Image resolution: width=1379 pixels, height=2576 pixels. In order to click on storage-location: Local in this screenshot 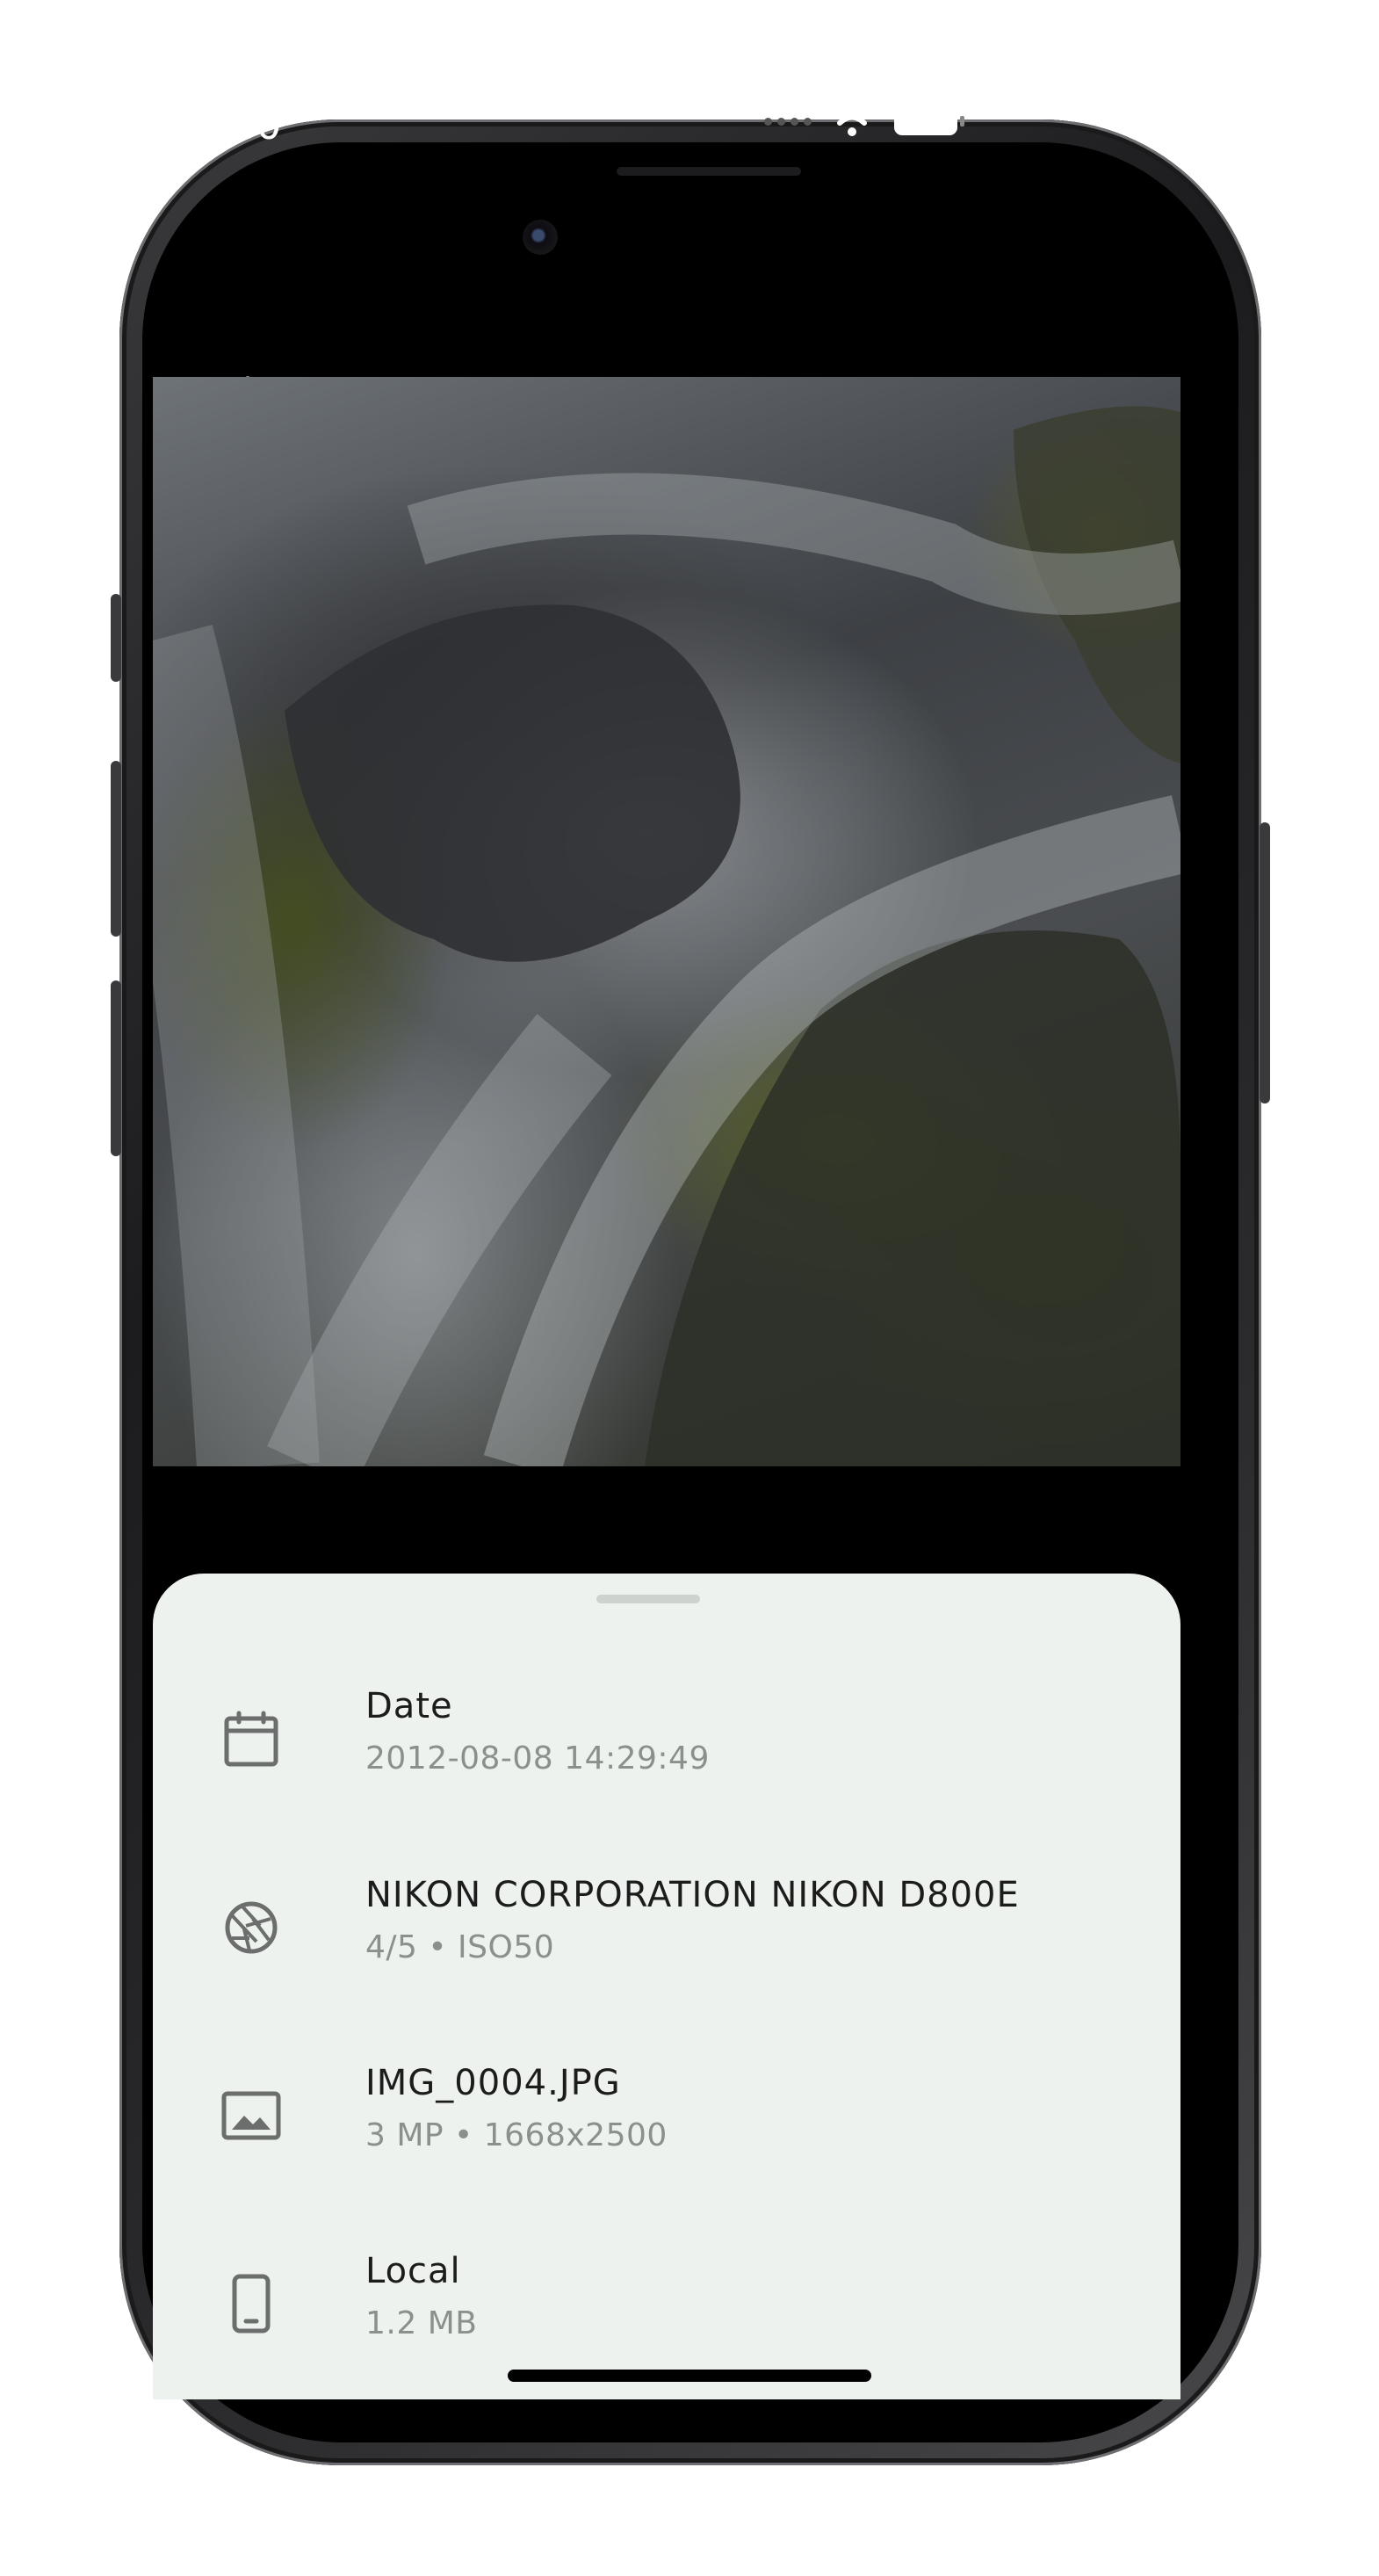, I will do `click(413, 2271)`.